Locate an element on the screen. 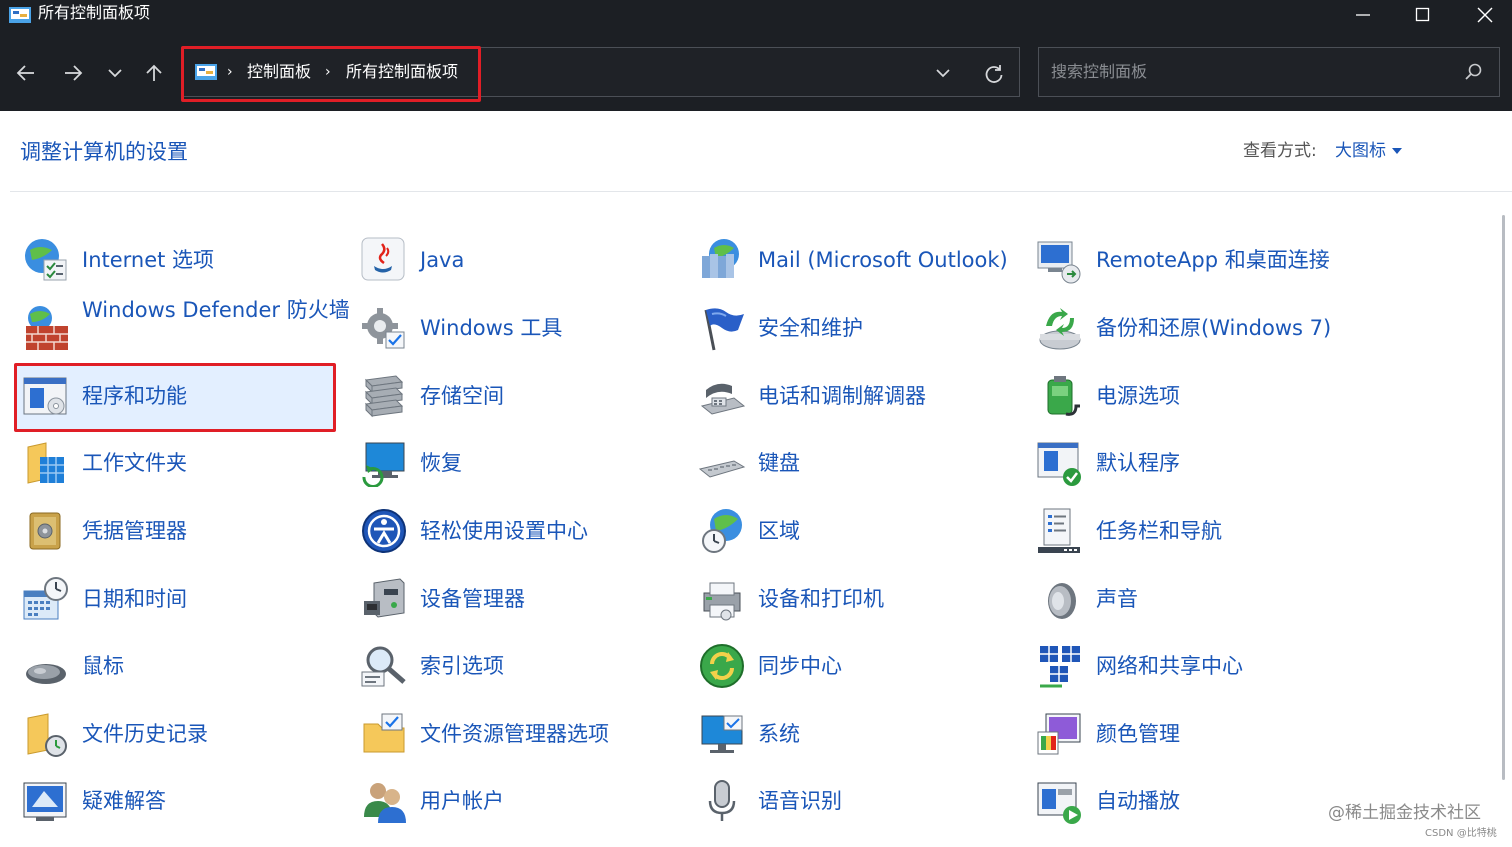 The width and height of the screenshot is (1512, 847). window-title: 所有控制面板项 is located at coordinates (94, 12).